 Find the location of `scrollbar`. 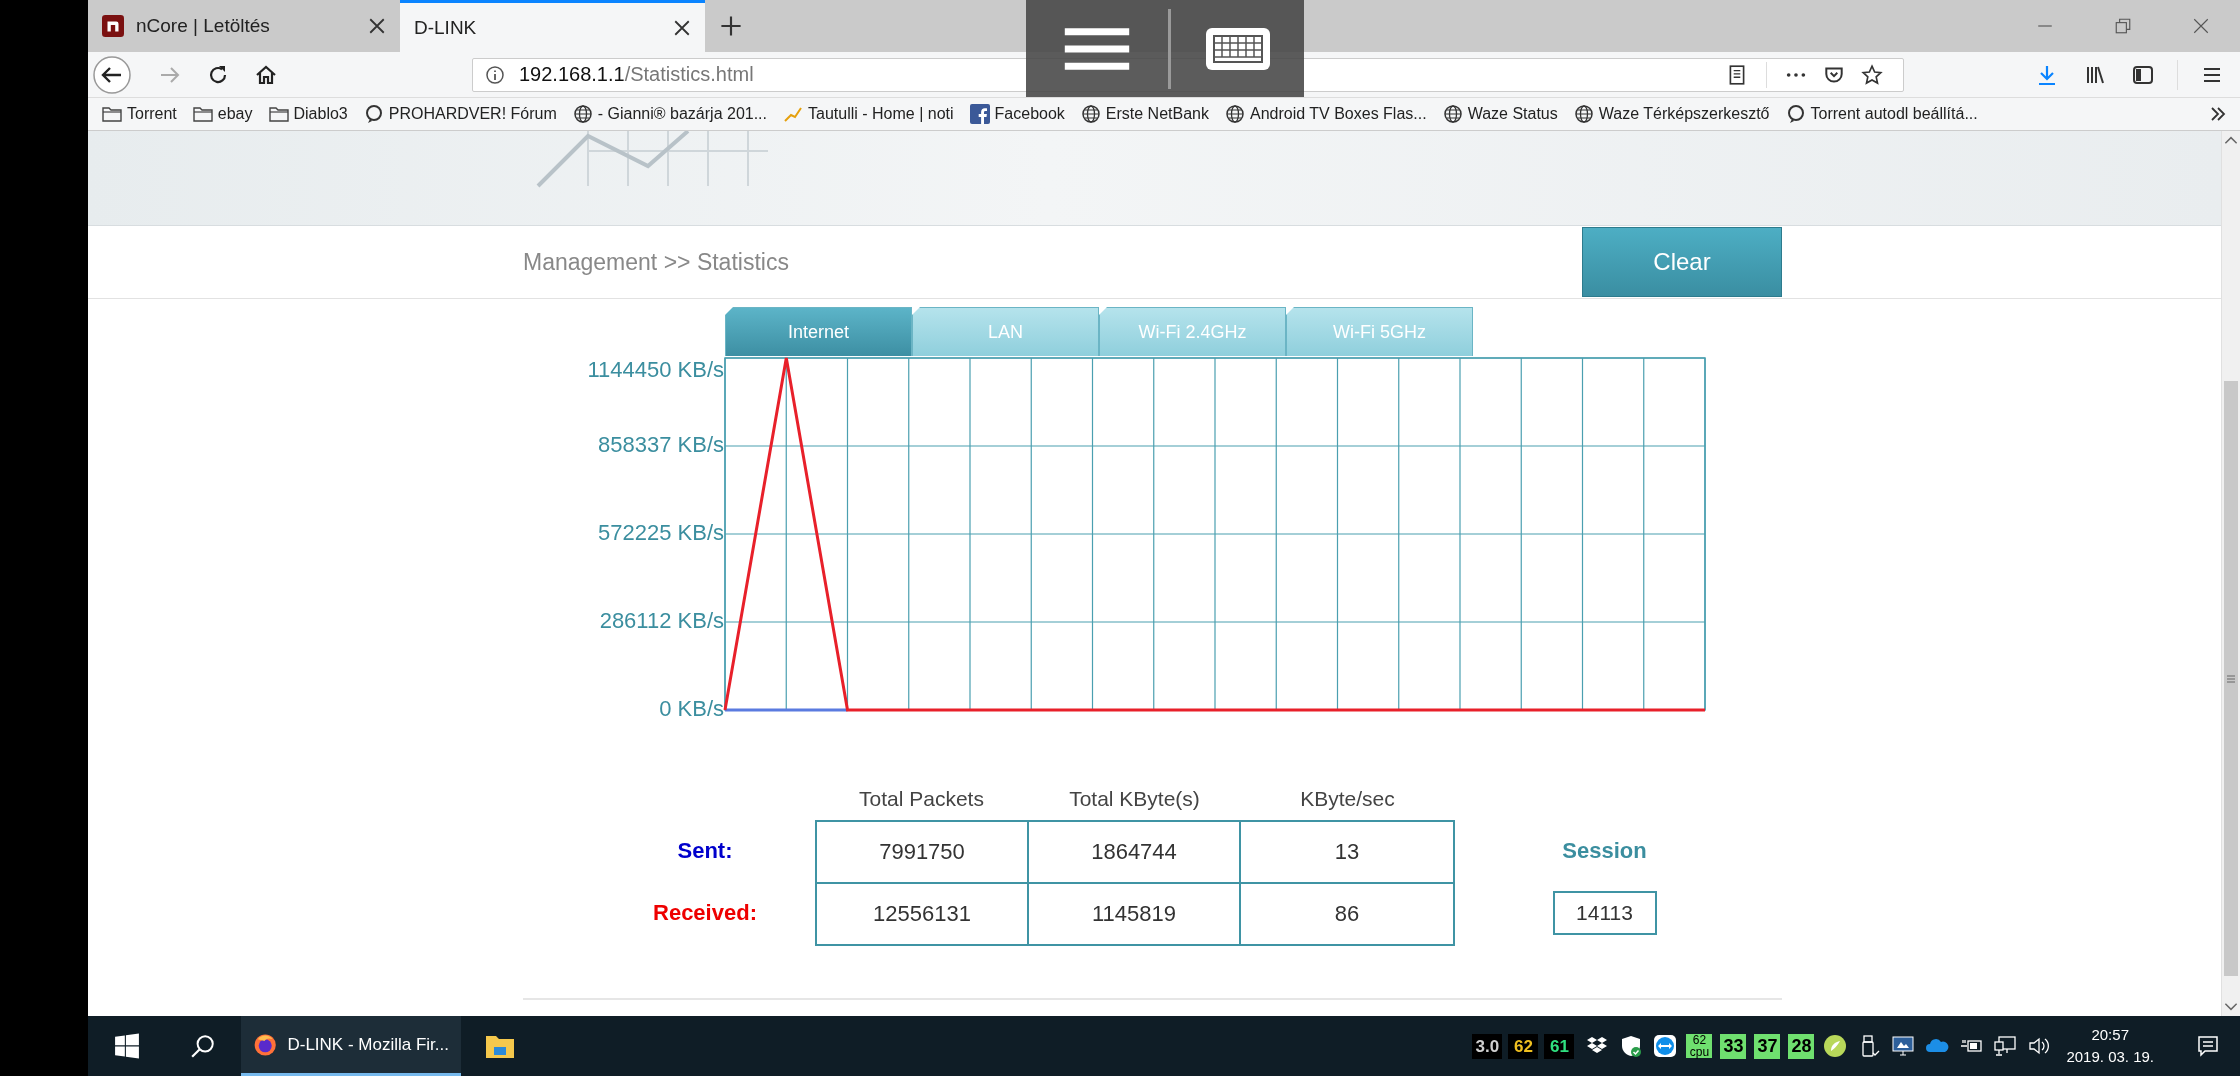

scrollbar is located at coordinates (2230, 573).